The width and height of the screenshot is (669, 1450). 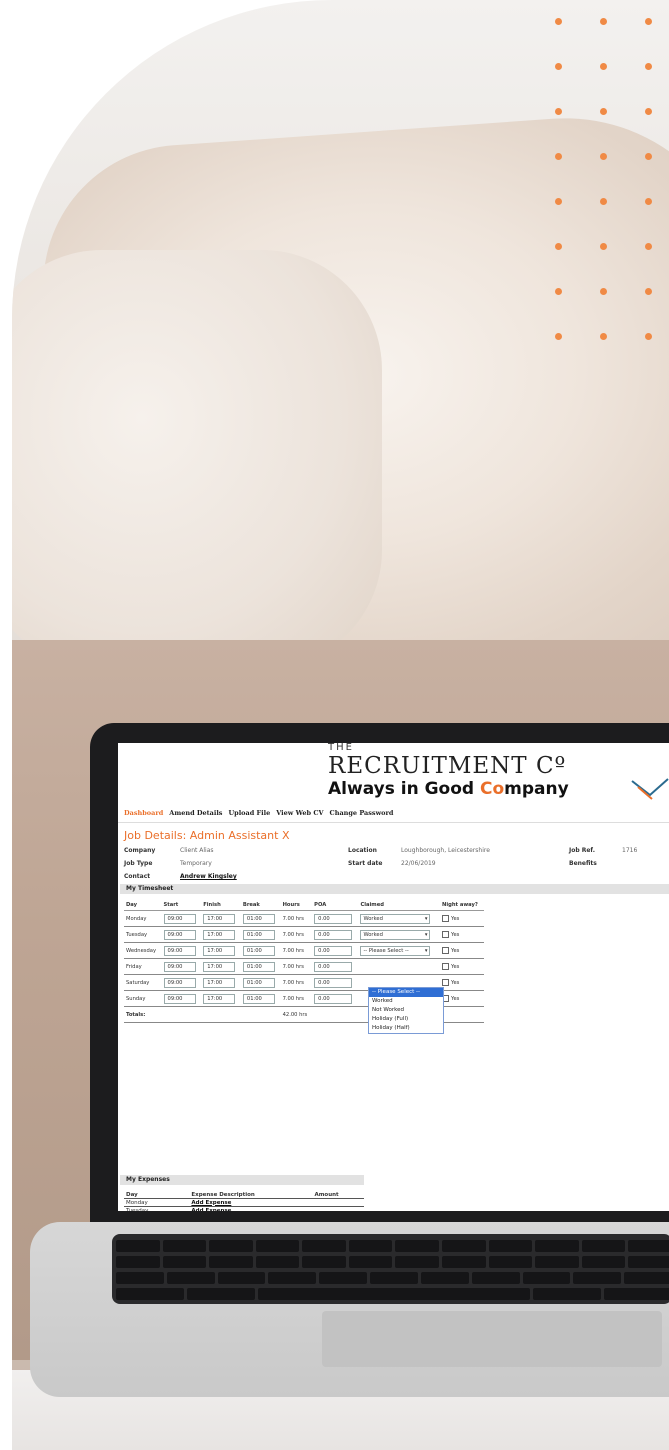 I want to click on company-value: Client Alias, so click(x=197, y=850).